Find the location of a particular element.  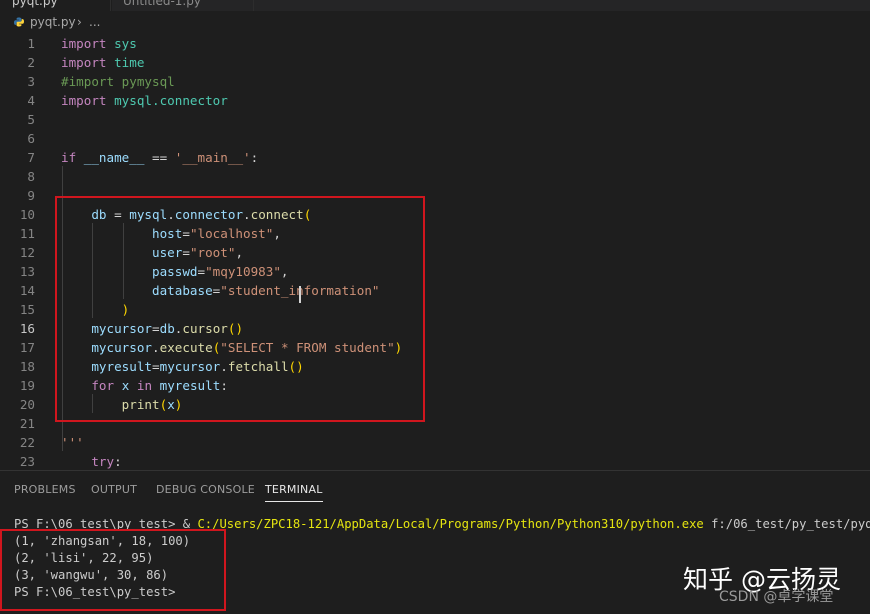

code-line: 4 import mysql.connector is located at coordinates (435, 100).